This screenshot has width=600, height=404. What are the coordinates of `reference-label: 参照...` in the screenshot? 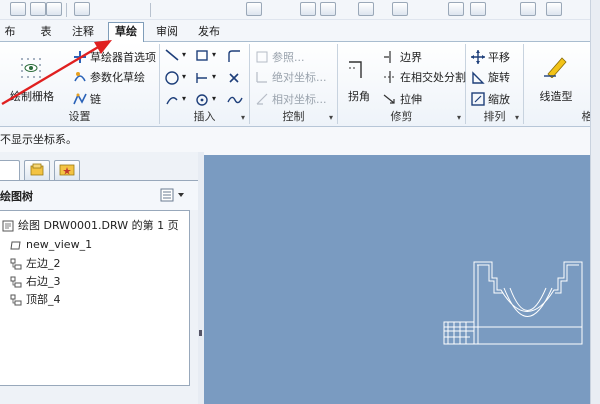 It's located at (288, 57).